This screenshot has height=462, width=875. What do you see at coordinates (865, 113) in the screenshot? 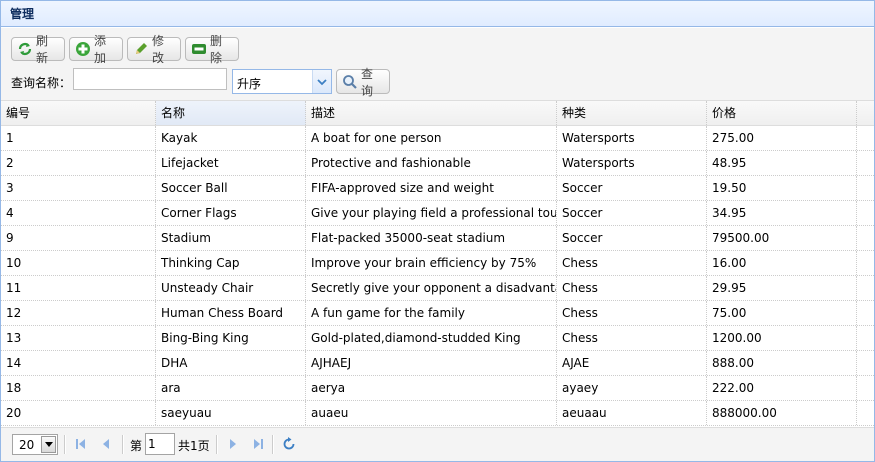
I see `column-header-filler` at bounding box center [865, 113].